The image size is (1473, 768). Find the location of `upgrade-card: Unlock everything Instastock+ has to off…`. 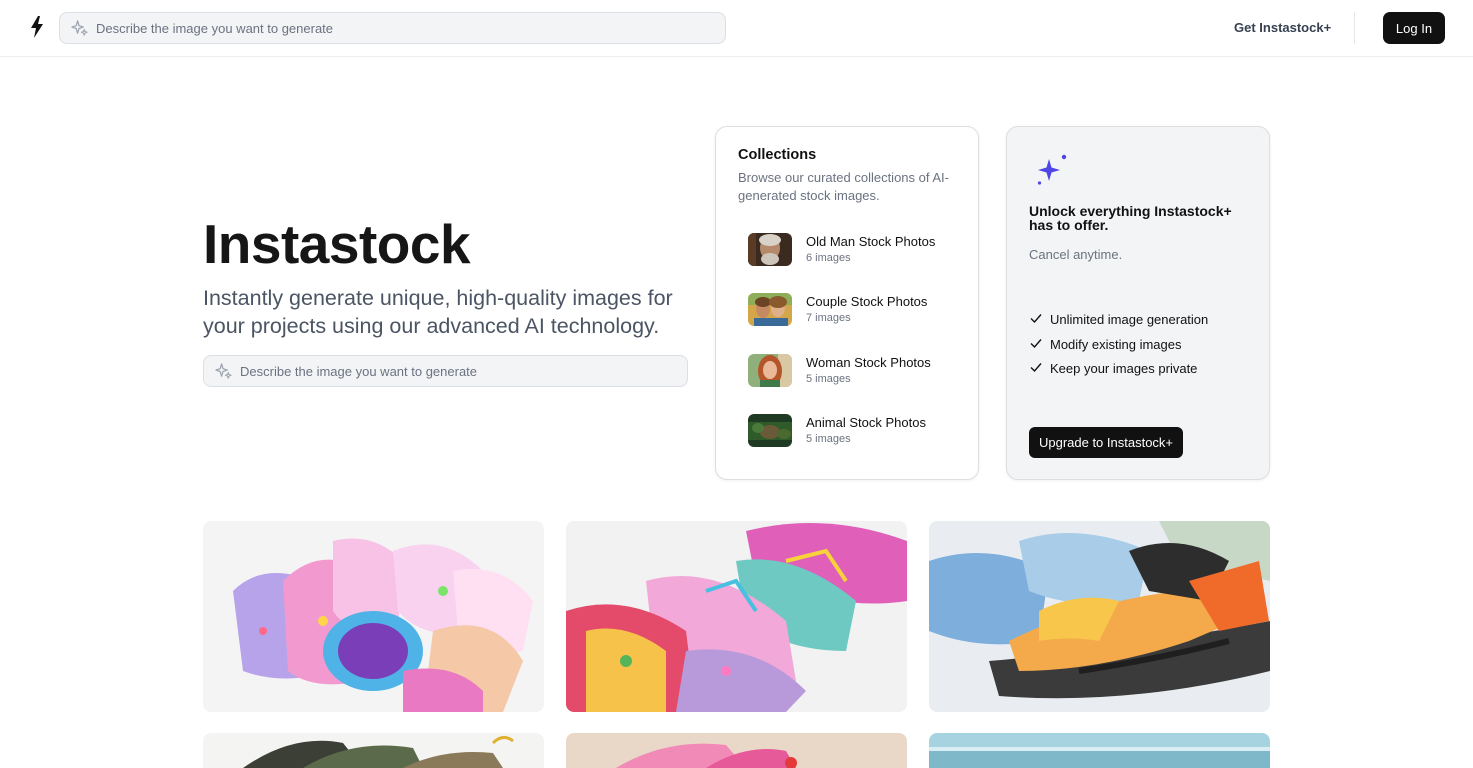

upgrade-card: Unlock everything Instastock+ has to off… is located at coordinates (1138, 303).